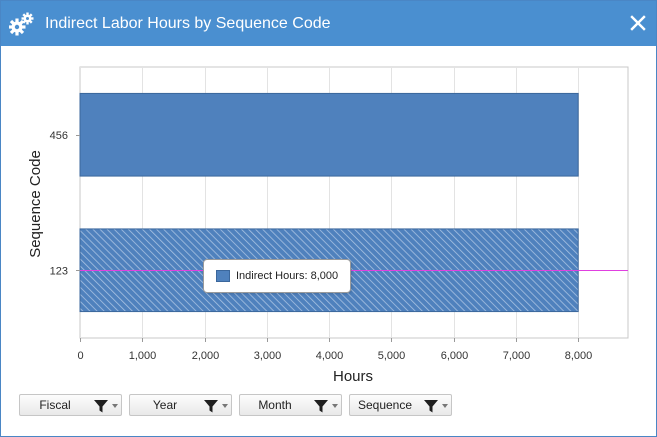 The width and height of the screenshot is (657, 437). What do you see at coordinates (59, 271) in the screenshot?
I see `y-tick-label: 123` at bounding box center [59, 271].